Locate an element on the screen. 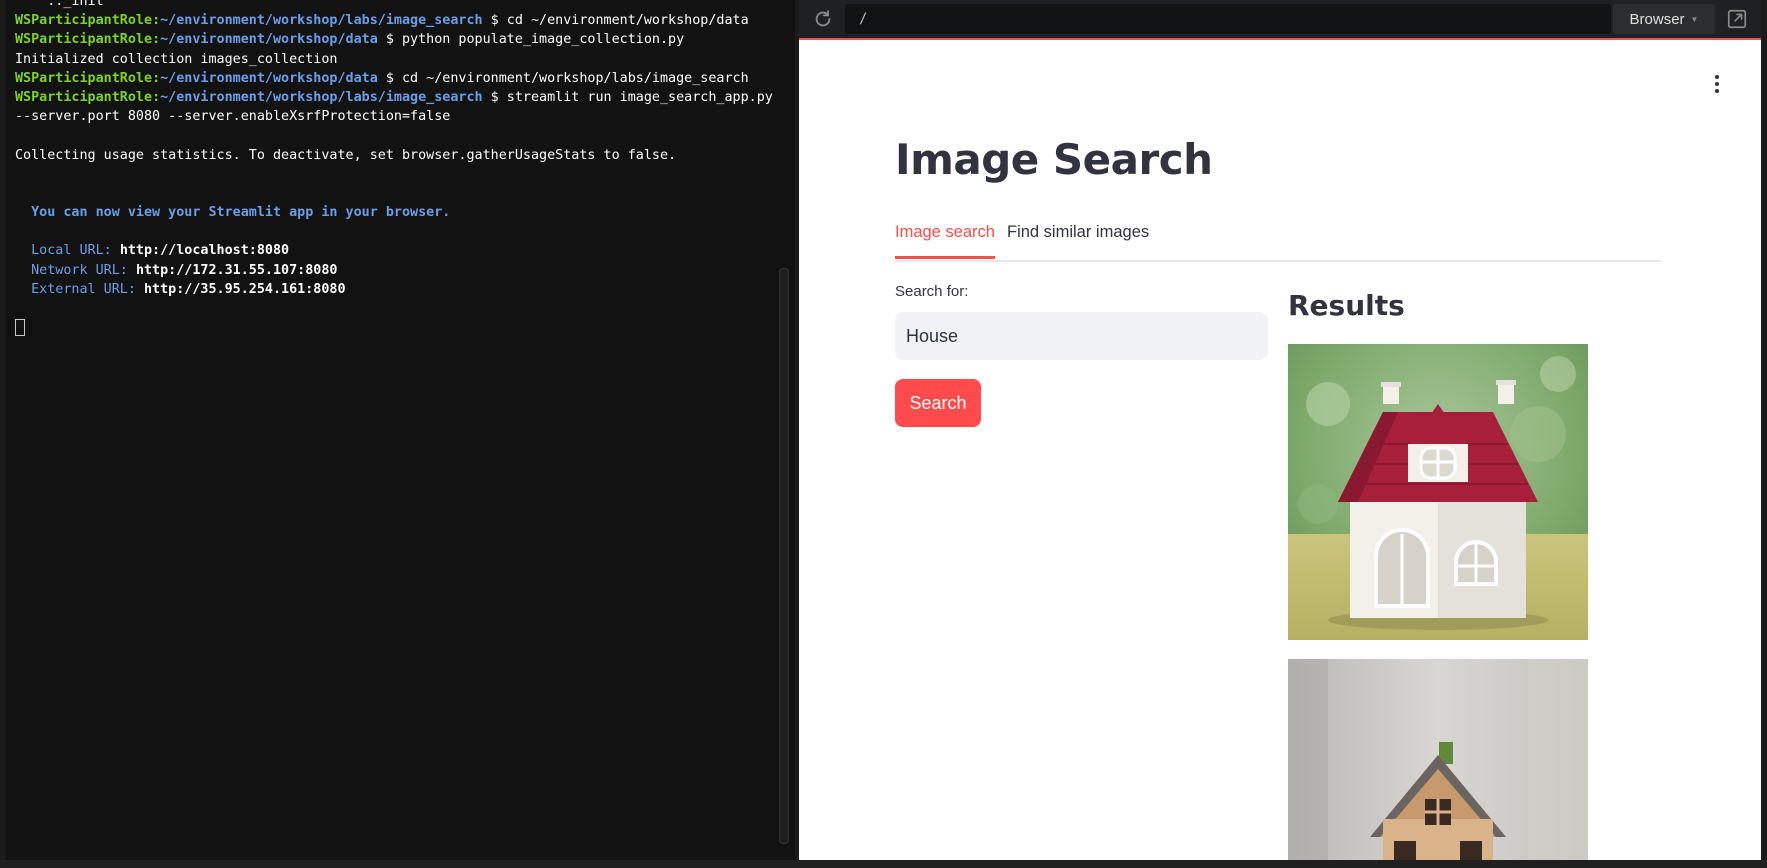  external-url-link: http://35.95.254.161:8080 is located at coordinates (245, 289).